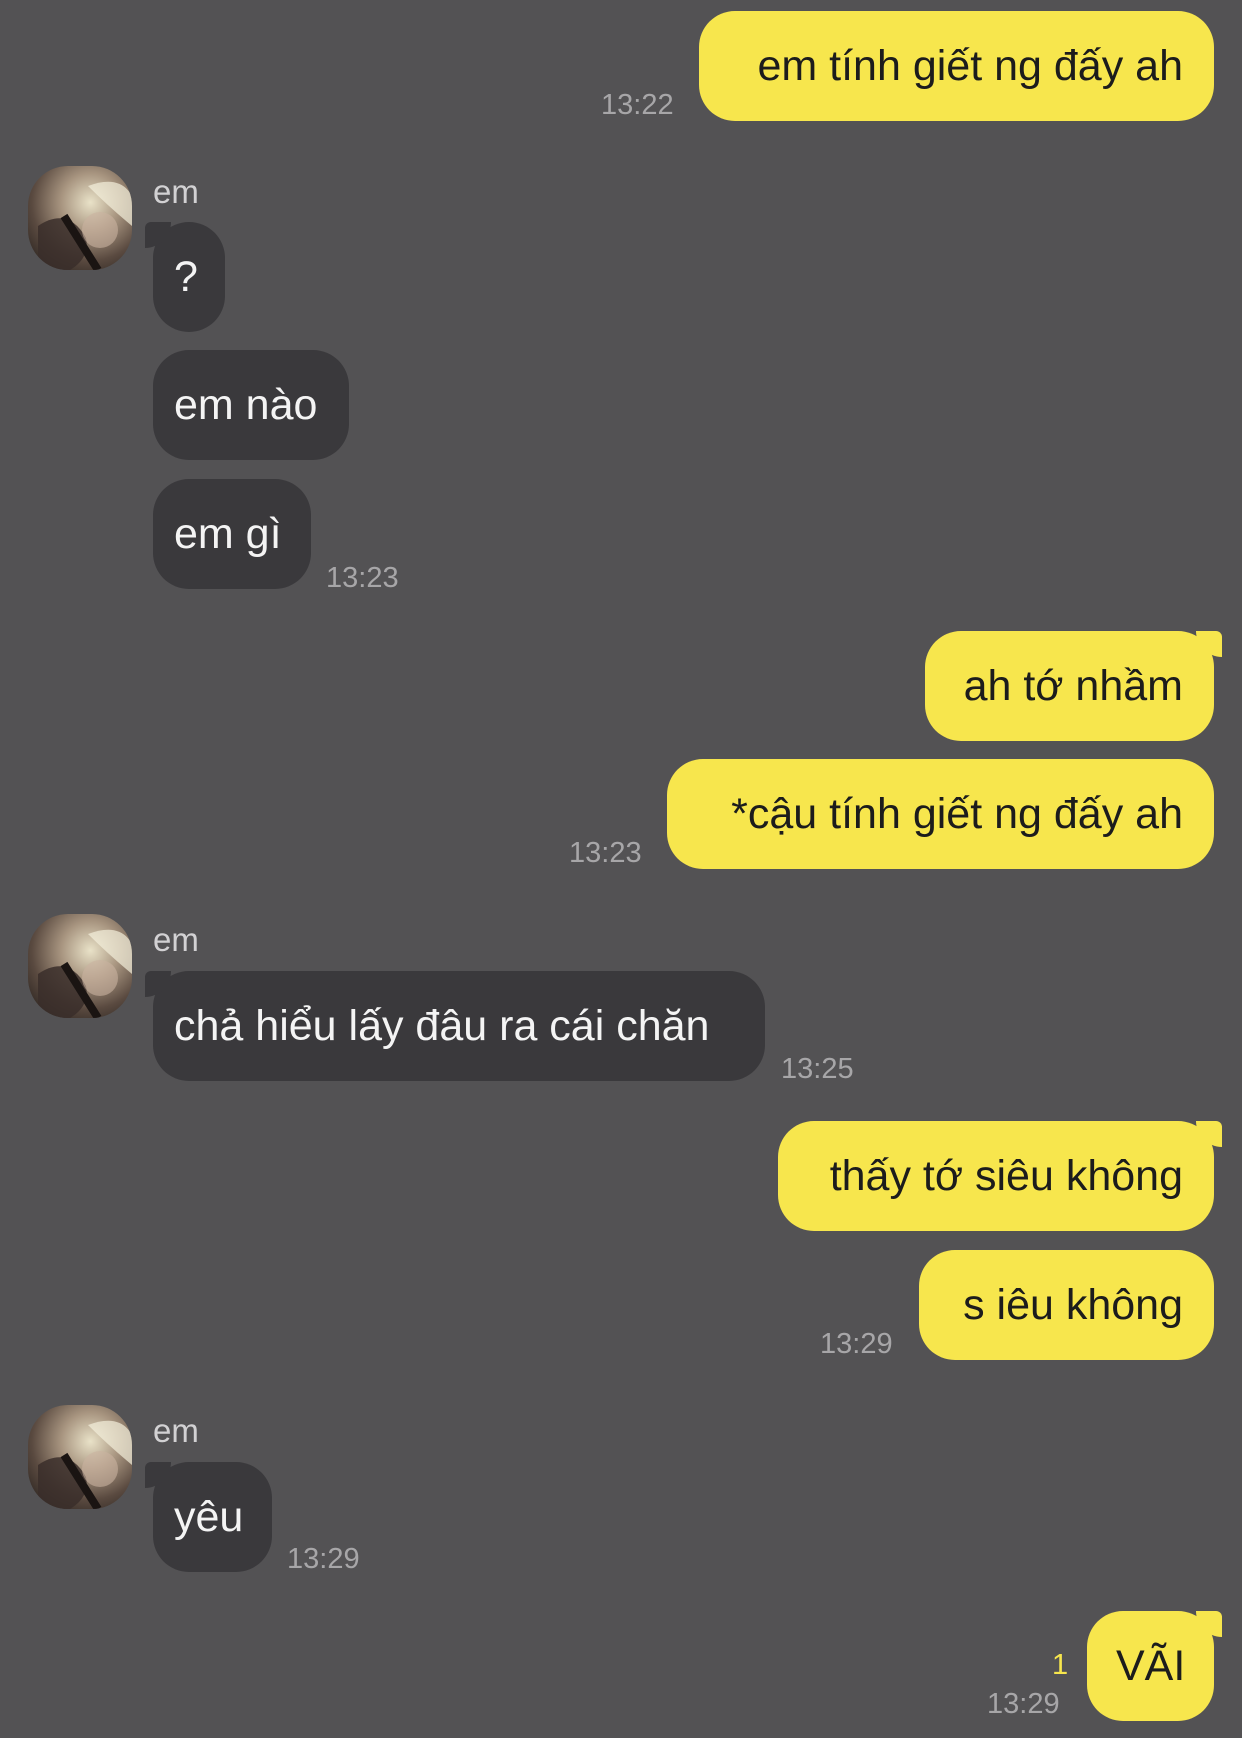 Image resolution: width=1242 pixels, height=1738 pixels. I want to click on message-text: em nào, so click(246, 405).